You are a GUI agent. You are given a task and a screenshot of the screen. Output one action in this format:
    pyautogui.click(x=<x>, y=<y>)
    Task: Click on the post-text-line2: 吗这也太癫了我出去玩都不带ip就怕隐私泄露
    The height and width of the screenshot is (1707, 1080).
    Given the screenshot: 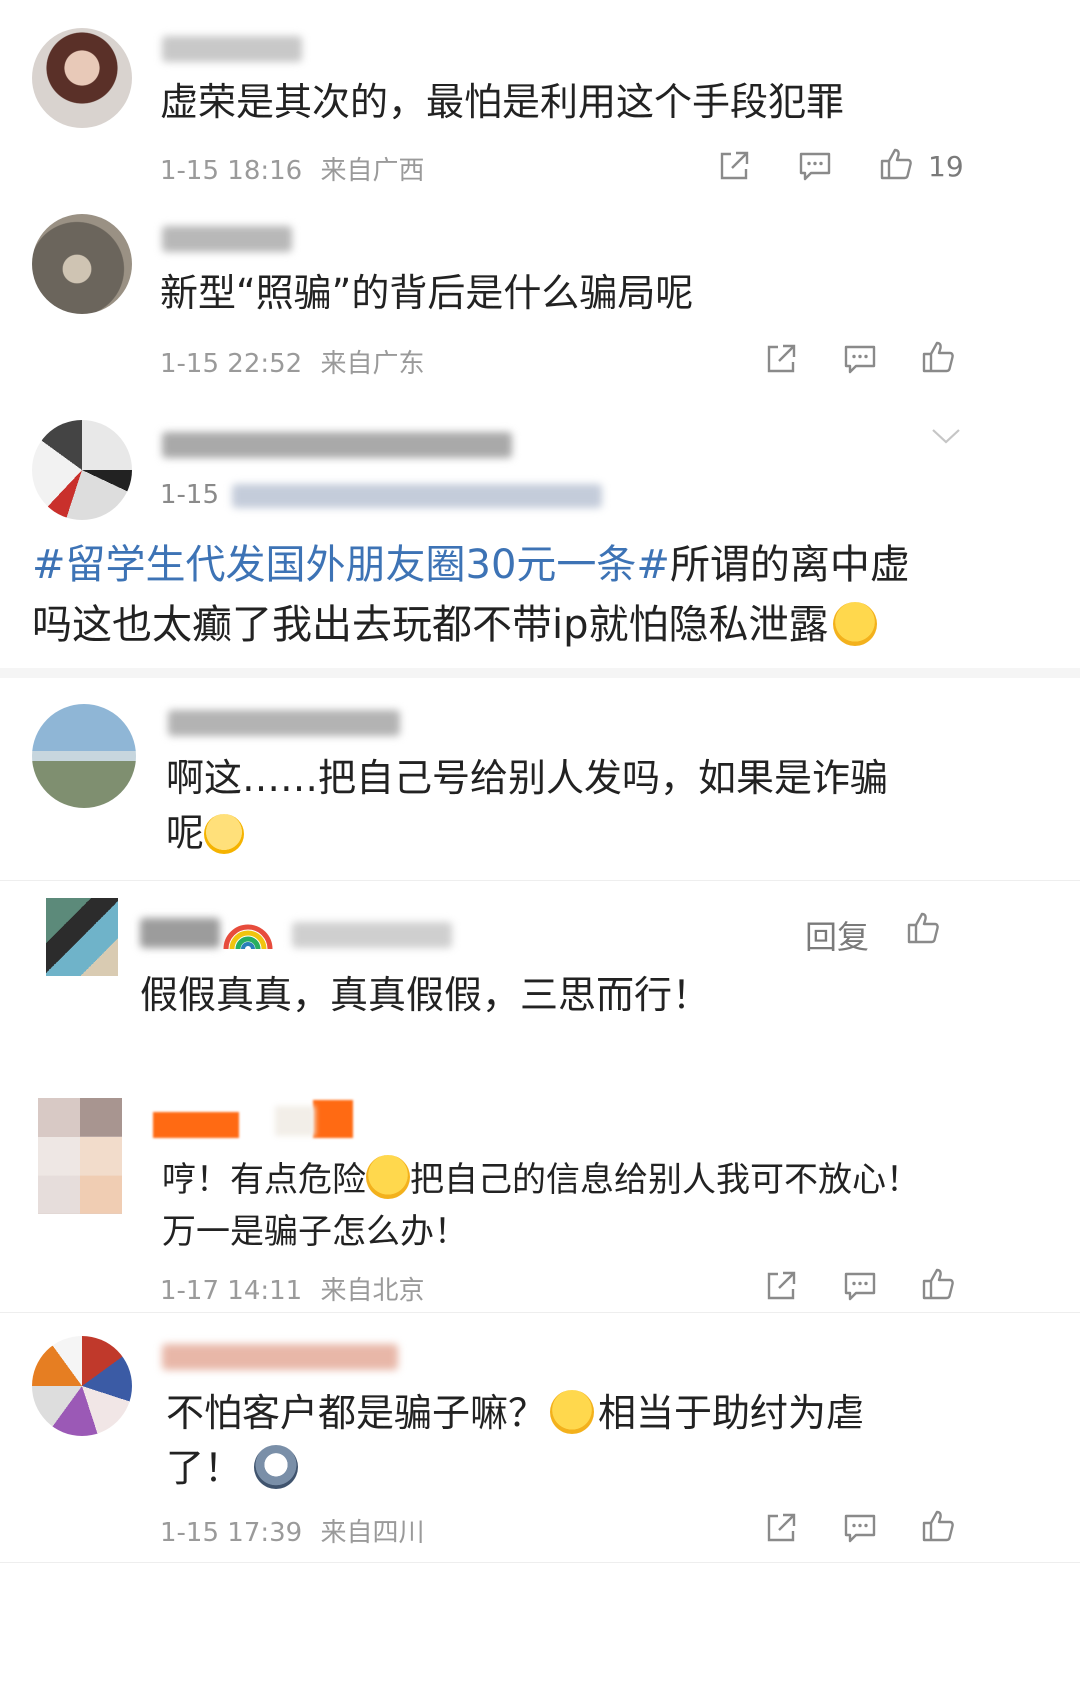 What is the action you would take?
    pyautogui.click(x=454, y=625)
    